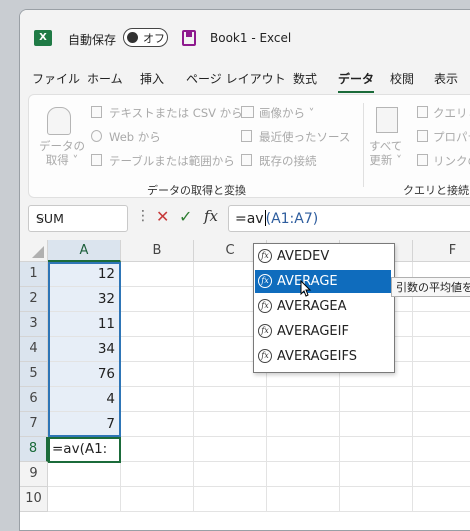  What do you see at coordinates (162, 216) in the screenshot?
I see `cancel-icon: ✕` at bounding box center [162, 216].